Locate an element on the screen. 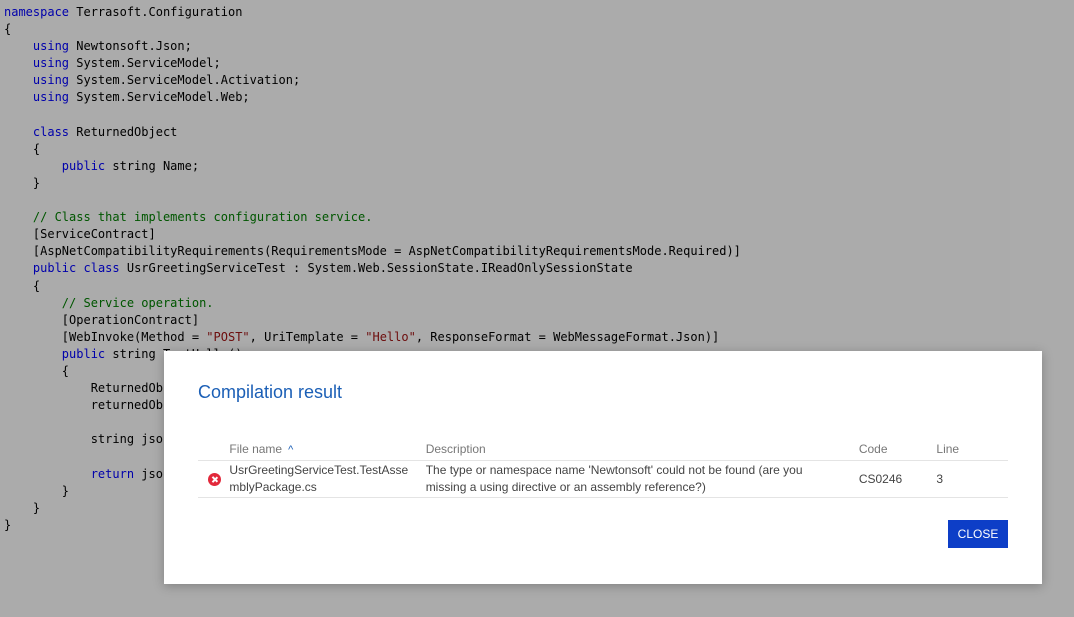 This screenshot has width=1074, height=617. header-line: Line is located at coordinates (972, 449).